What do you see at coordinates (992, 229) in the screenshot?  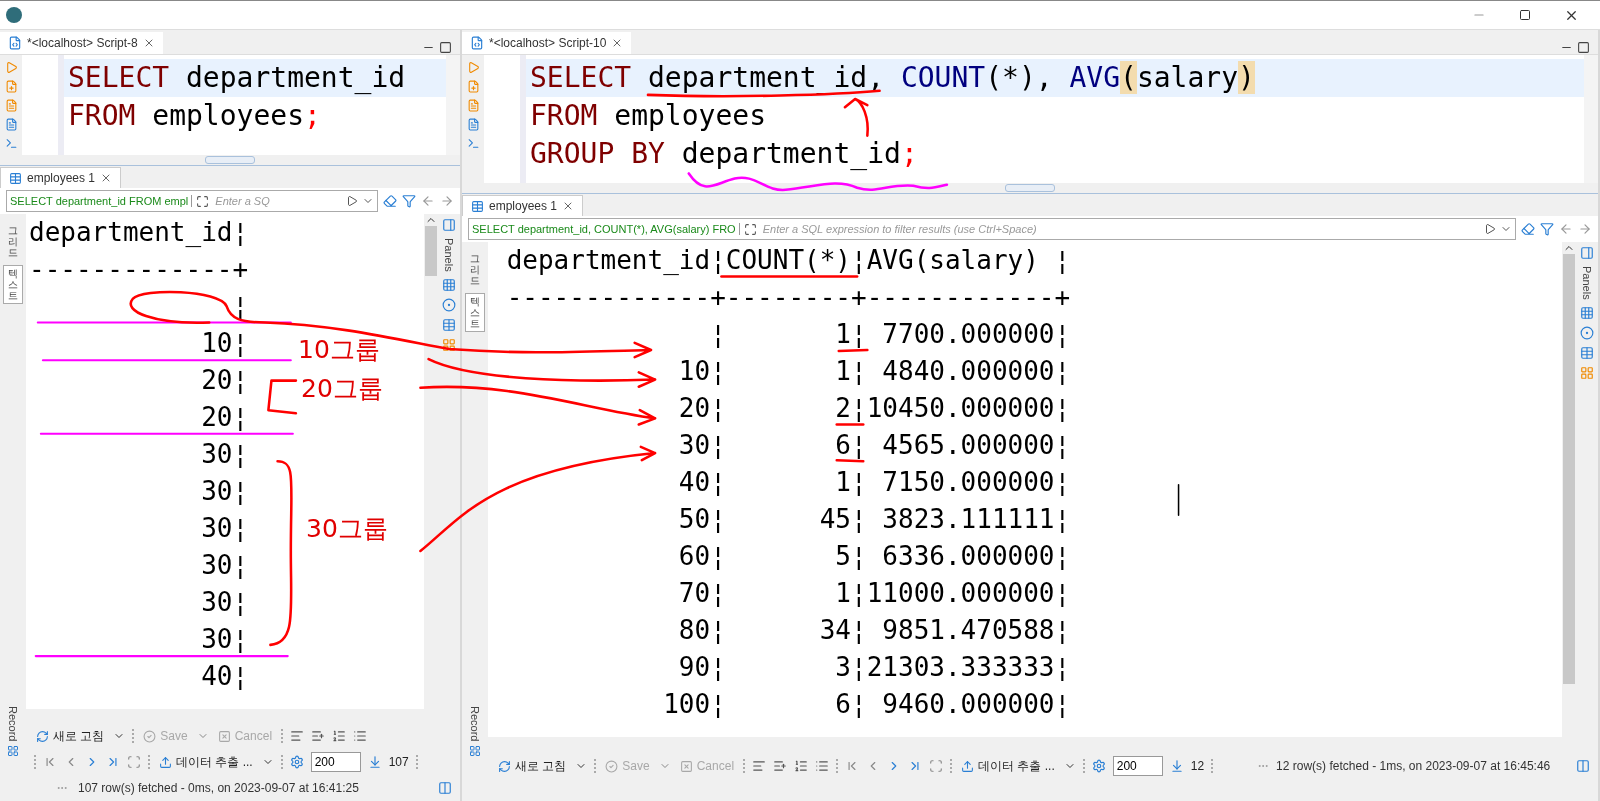 I see `filter-box: SELECT department_id, COUNT(*), AVG(salary) FRO Enter a SQL expression to filter results (use Ctrl+Space)` at bounding box center [992, 229].